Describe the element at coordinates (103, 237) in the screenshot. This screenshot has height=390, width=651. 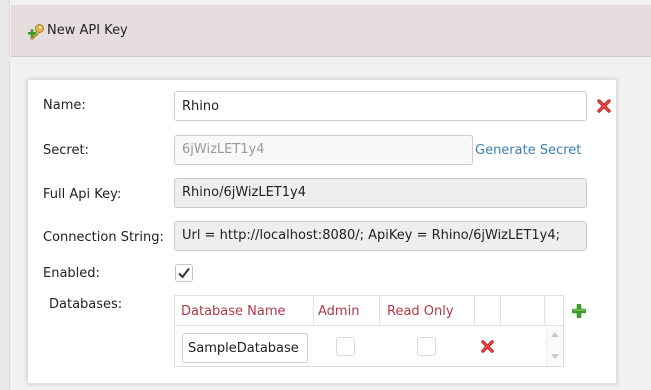
I see `connection-string-label: Connection String:` at that location.